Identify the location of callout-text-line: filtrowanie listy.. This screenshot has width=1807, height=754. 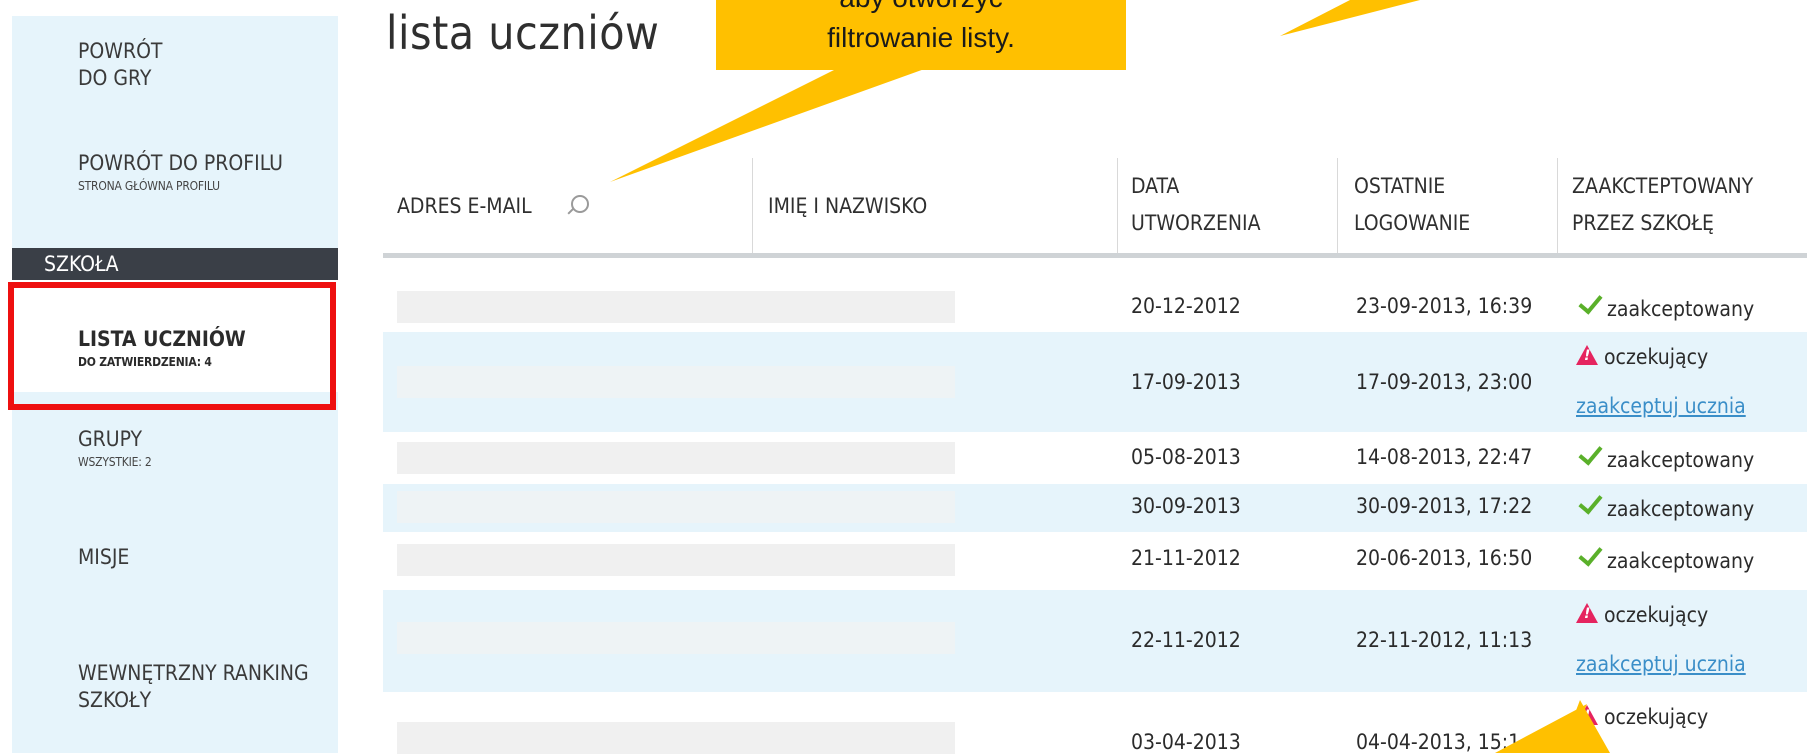
(921, 37).